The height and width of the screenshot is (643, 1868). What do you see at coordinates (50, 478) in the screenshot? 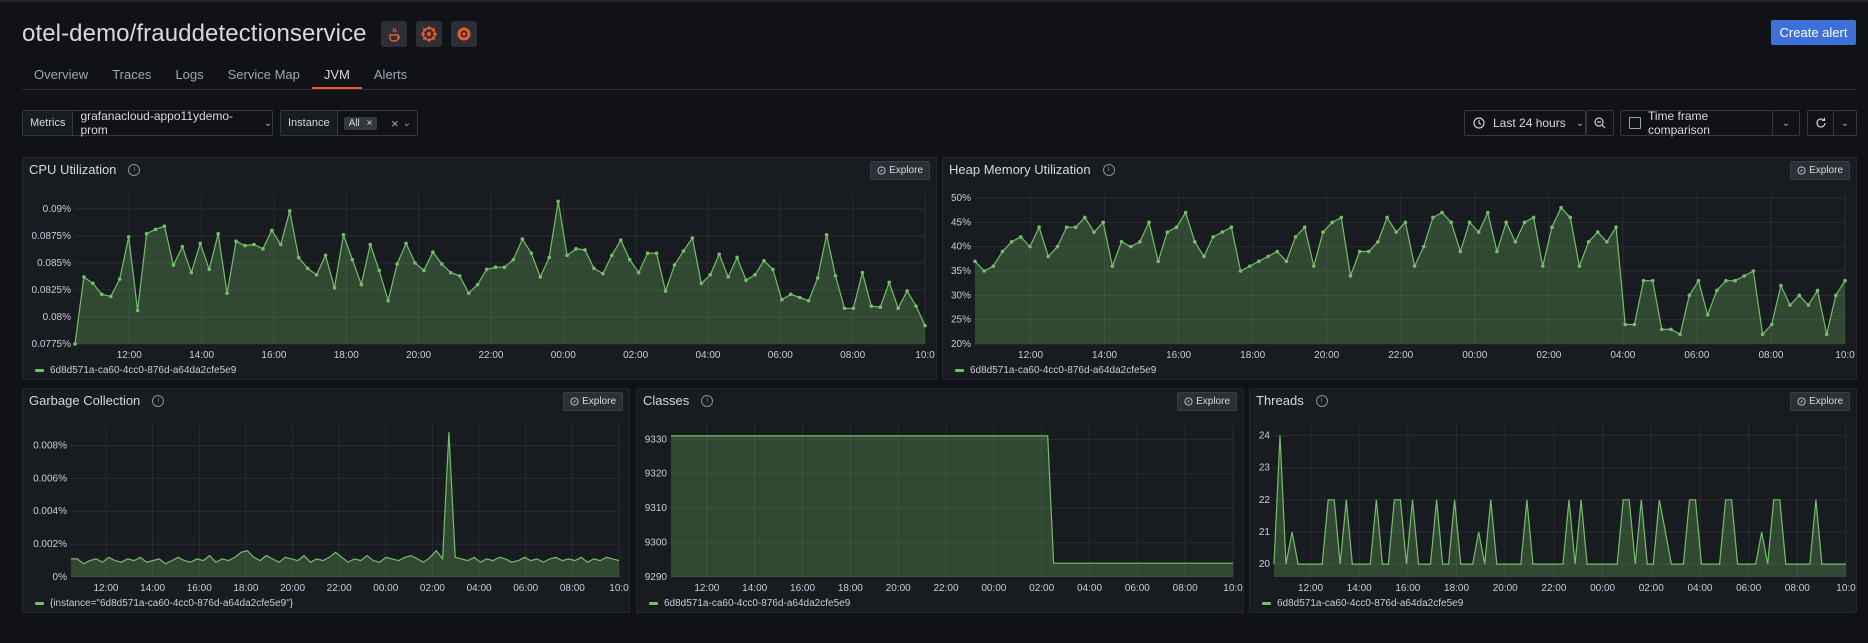
I see `y-tick-label: 0.006%` at bounding box center [50, 478].